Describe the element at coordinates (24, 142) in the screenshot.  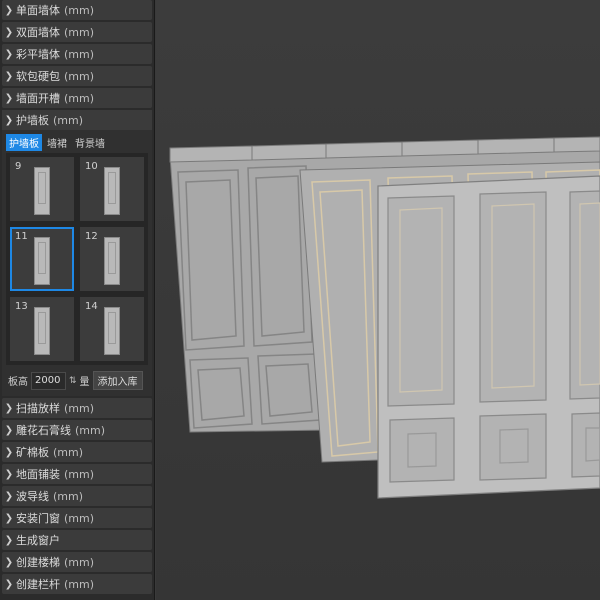
I see `tab-wainscot: 护墙板` at that location.